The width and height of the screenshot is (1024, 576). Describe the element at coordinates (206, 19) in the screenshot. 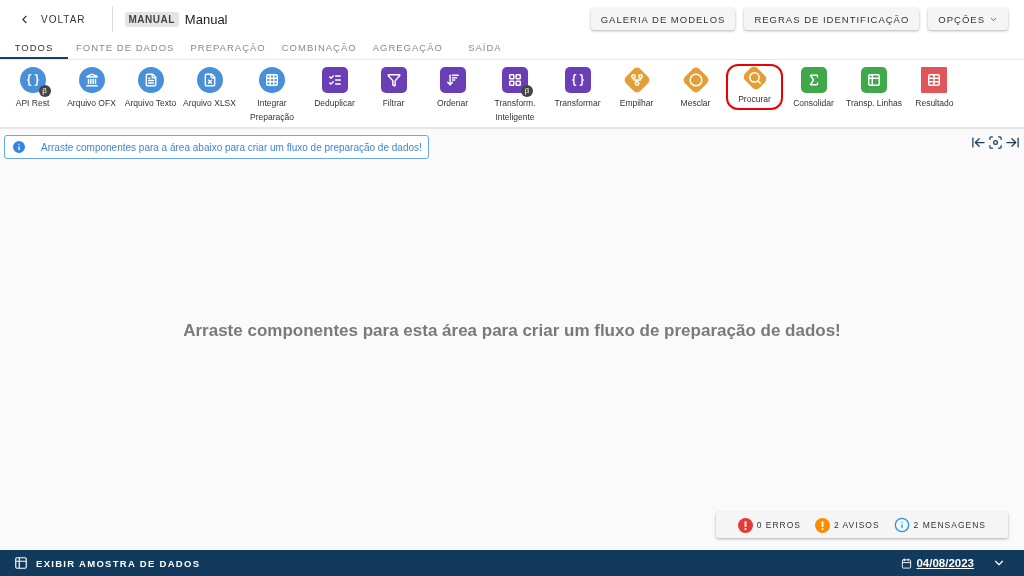

I see `flow-title: Manual` at that location.